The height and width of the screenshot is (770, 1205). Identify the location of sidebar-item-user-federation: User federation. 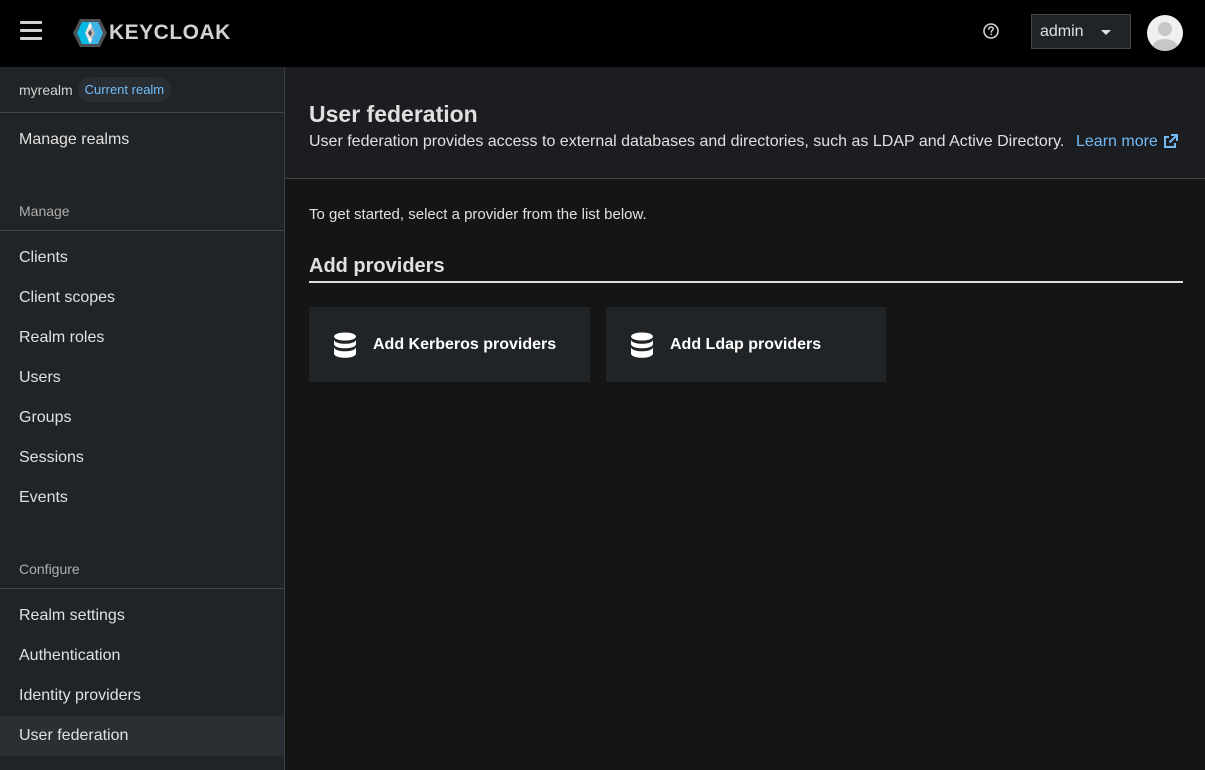
(142, 736).